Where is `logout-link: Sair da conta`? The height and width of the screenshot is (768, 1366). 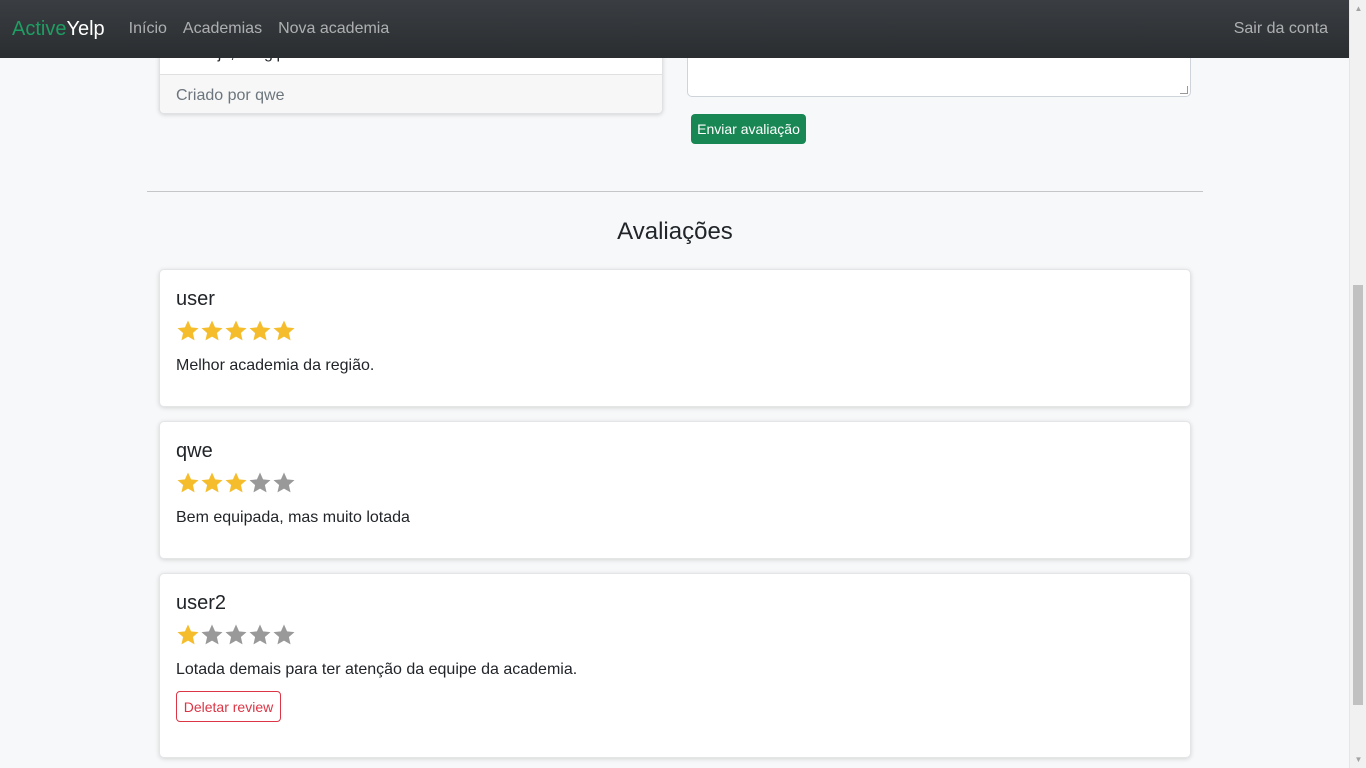 logout-link: Sair da conta is located at coordinates (1281, 29).